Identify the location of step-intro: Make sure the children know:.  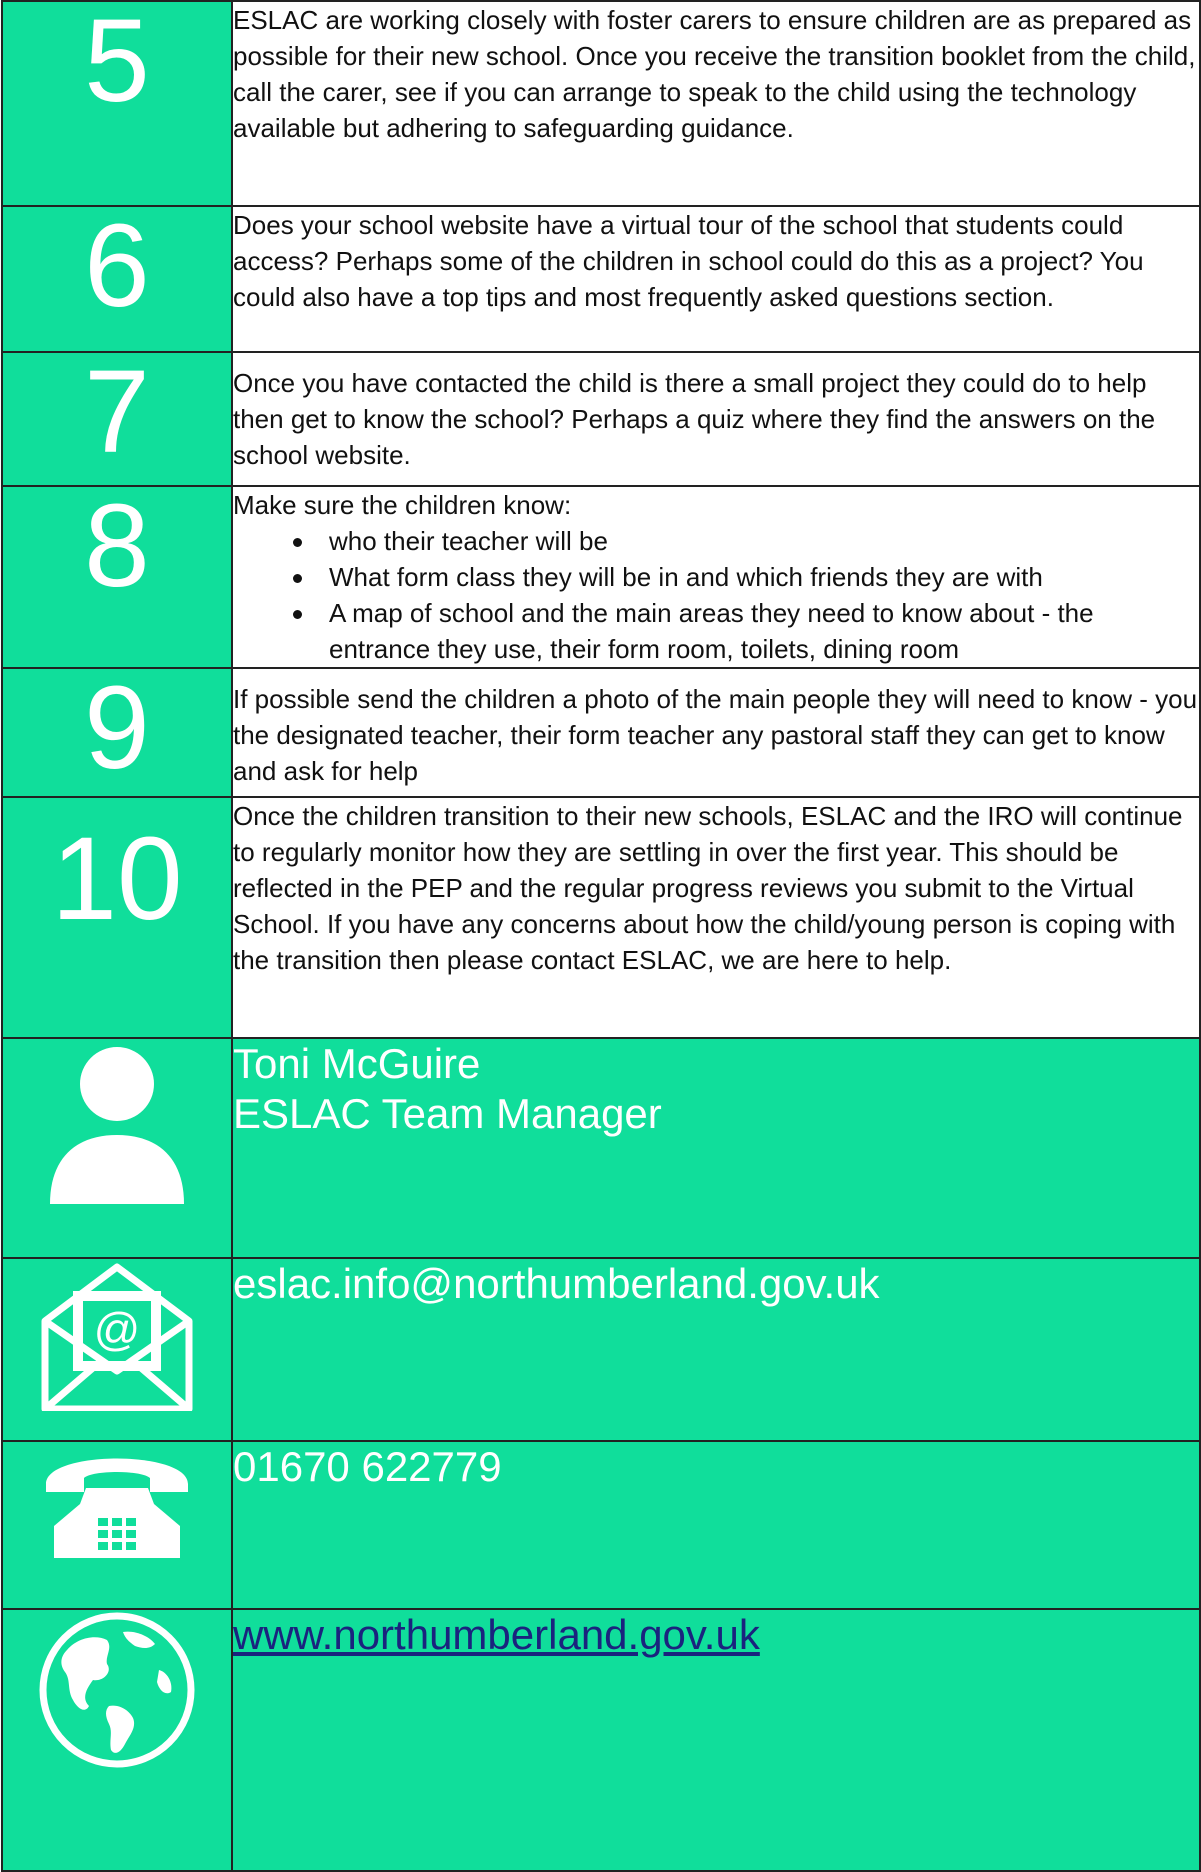
(402, 505).